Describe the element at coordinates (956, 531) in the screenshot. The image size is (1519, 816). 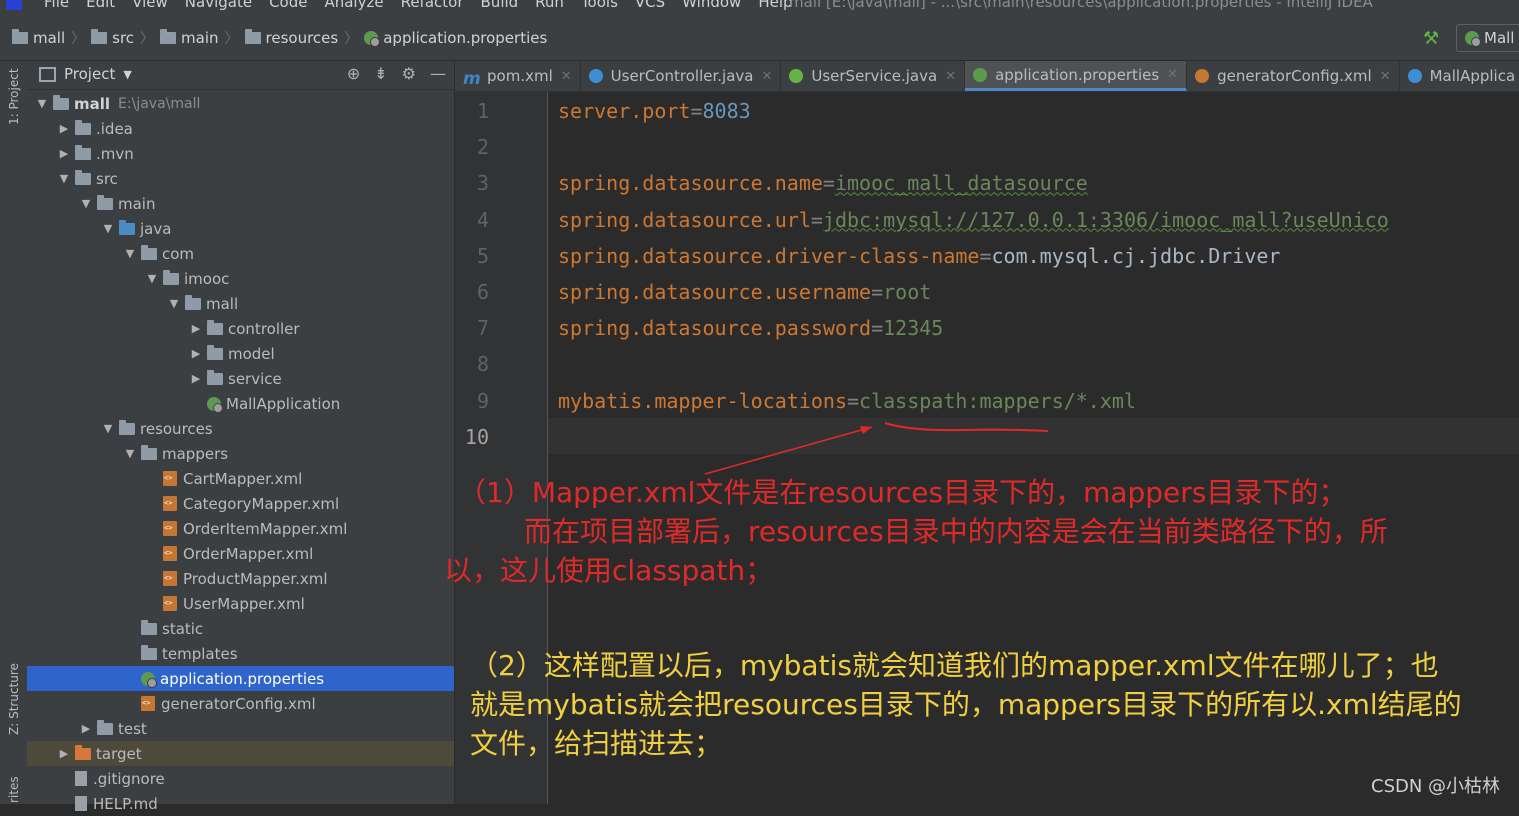
I see `annotation-note-1-line-2: 而在项目部署后，resources目录中的内容是会在当前类路径下的，所` at that location.